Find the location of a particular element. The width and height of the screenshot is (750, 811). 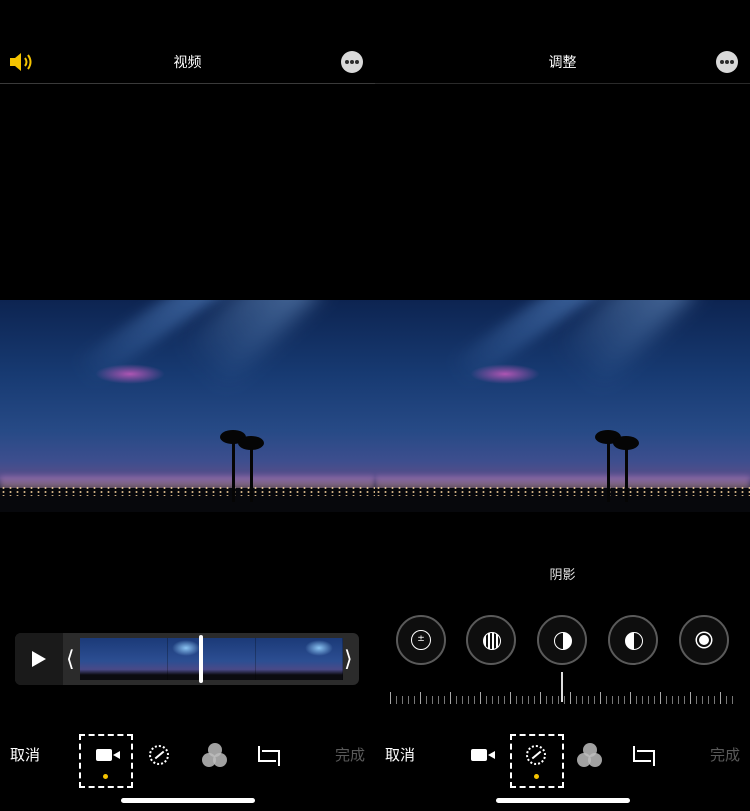

highlights-button is located at coordinates (562, 640).